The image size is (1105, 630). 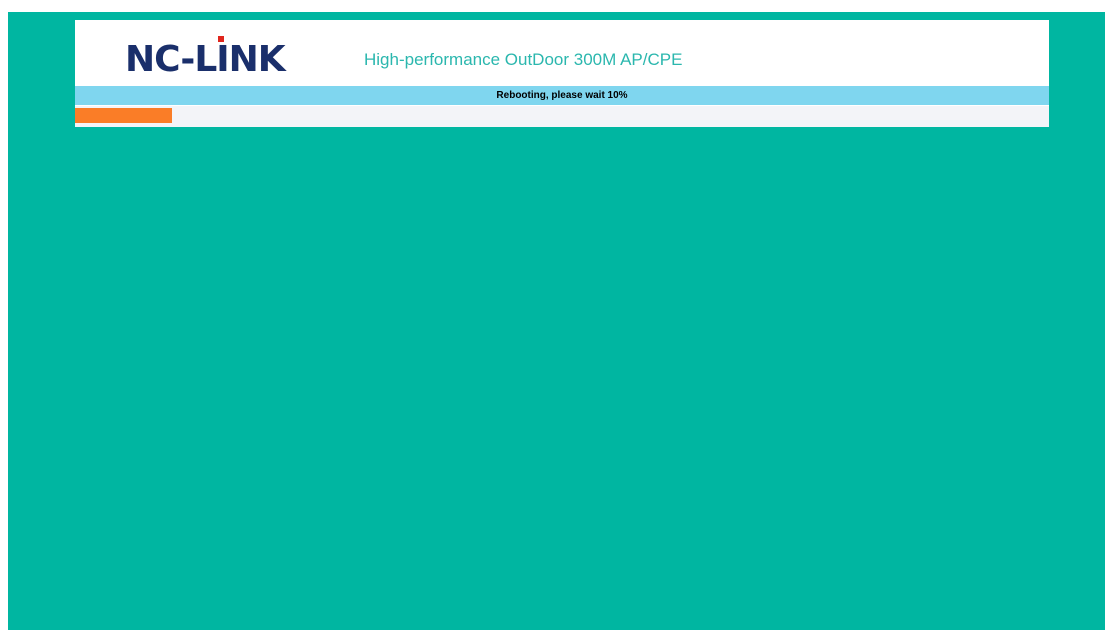 What do you see at coordinates (171, 59) in the screenshot?
I see `logo-text-part-1: NC-L` at bounding box center [171, 59].